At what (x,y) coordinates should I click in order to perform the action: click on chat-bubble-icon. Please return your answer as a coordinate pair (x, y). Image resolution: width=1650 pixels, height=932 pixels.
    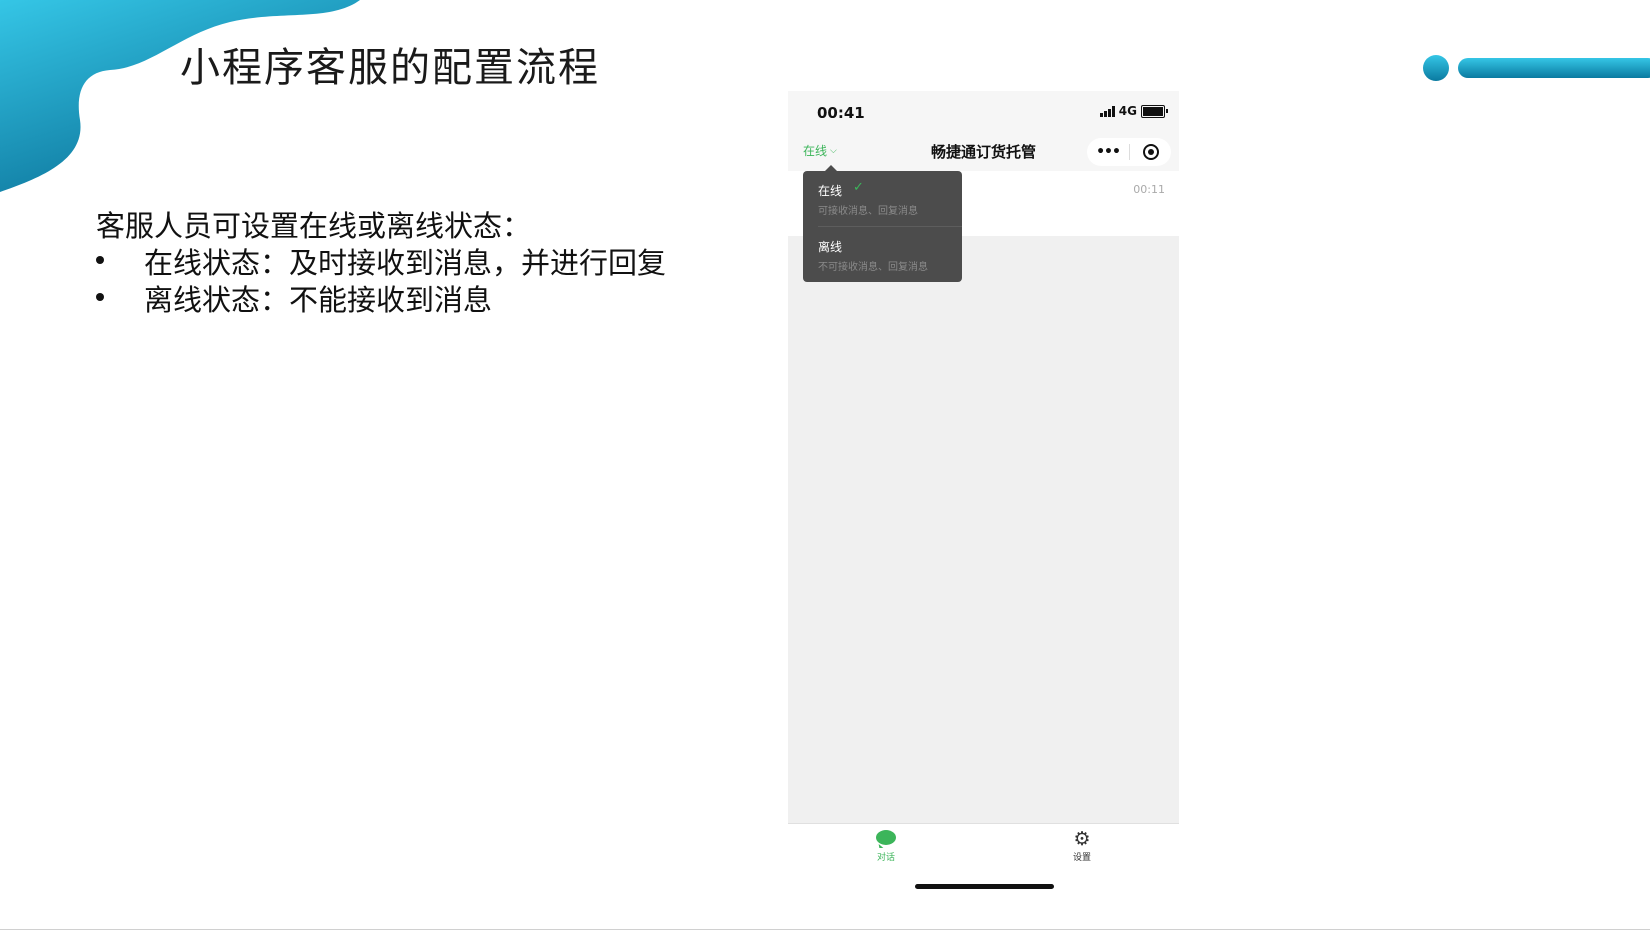
    Looking at the image, I should click on (886, 837).